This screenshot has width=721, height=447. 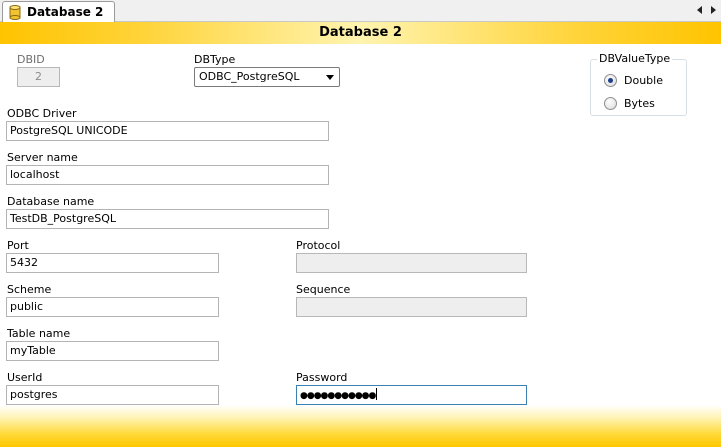 What do you see at coordinates (15, 12) in the screenshot?
I see `database-icon` at bounding box center [15, 12].